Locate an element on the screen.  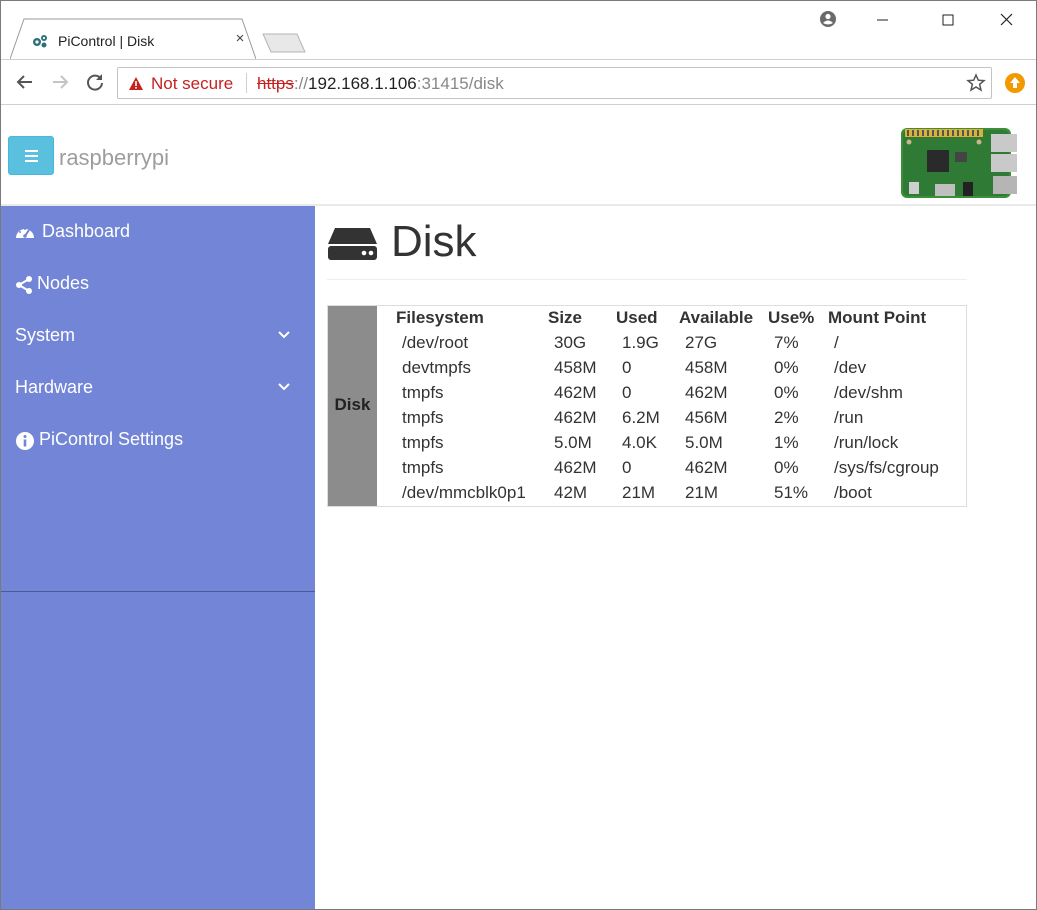
table-cell-used: 1.9G is located at coordinates (640, 342).